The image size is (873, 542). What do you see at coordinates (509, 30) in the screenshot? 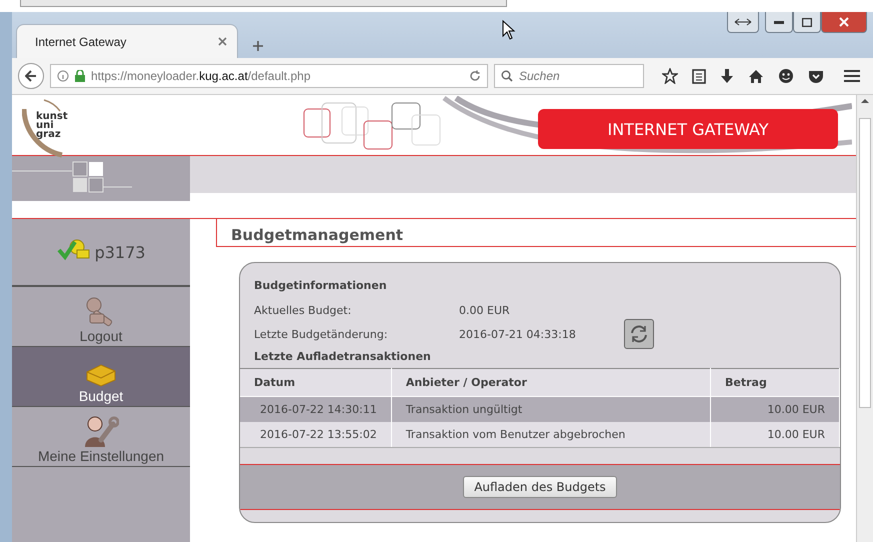
I see `cursor-icon` at bounding box center [509, 30].